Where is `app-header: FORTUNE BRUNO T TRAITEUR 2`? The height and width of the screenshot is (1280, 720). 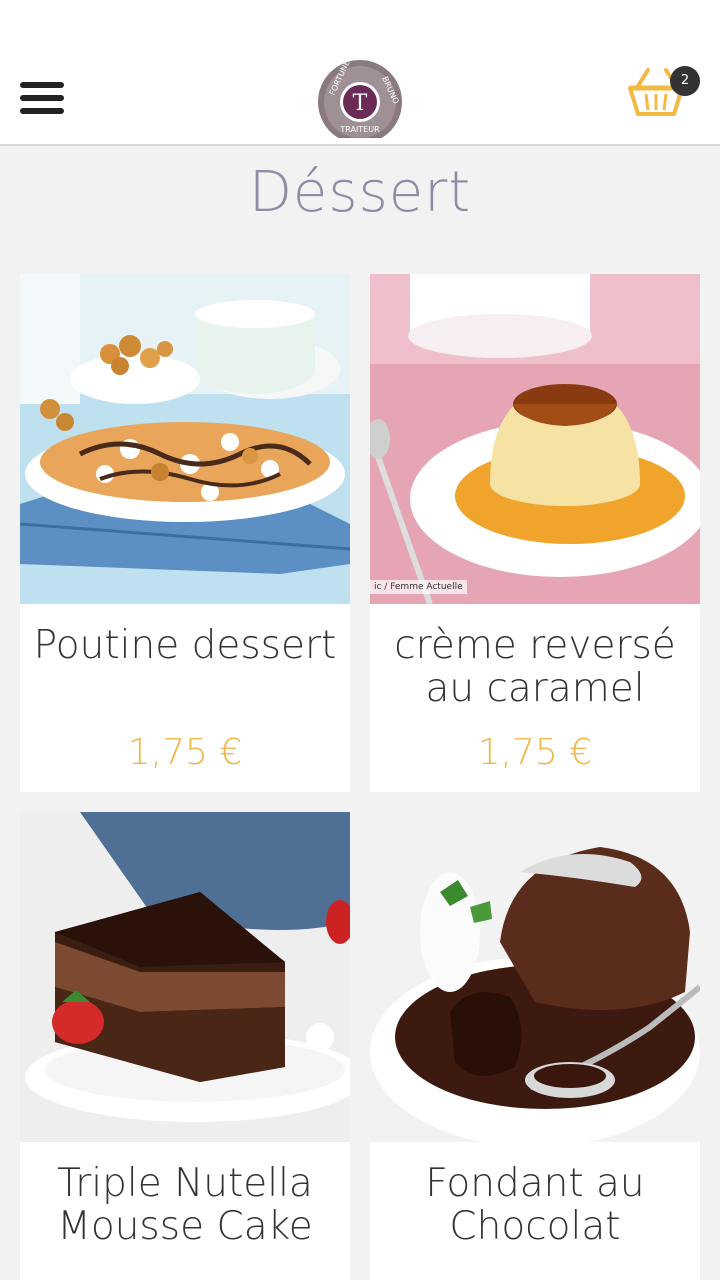
app-header: FORTUNE BRUNO T TRAITEUR 2 is located at coordinates (360, 73).